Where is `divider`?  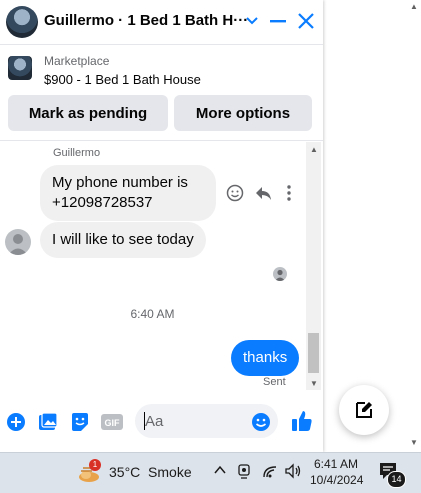
divider is located at coordinates (161, 140).